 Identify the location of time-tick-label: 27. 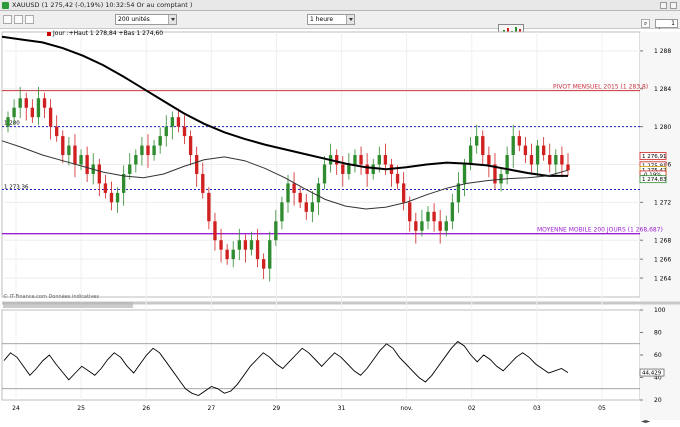
(212, 408).